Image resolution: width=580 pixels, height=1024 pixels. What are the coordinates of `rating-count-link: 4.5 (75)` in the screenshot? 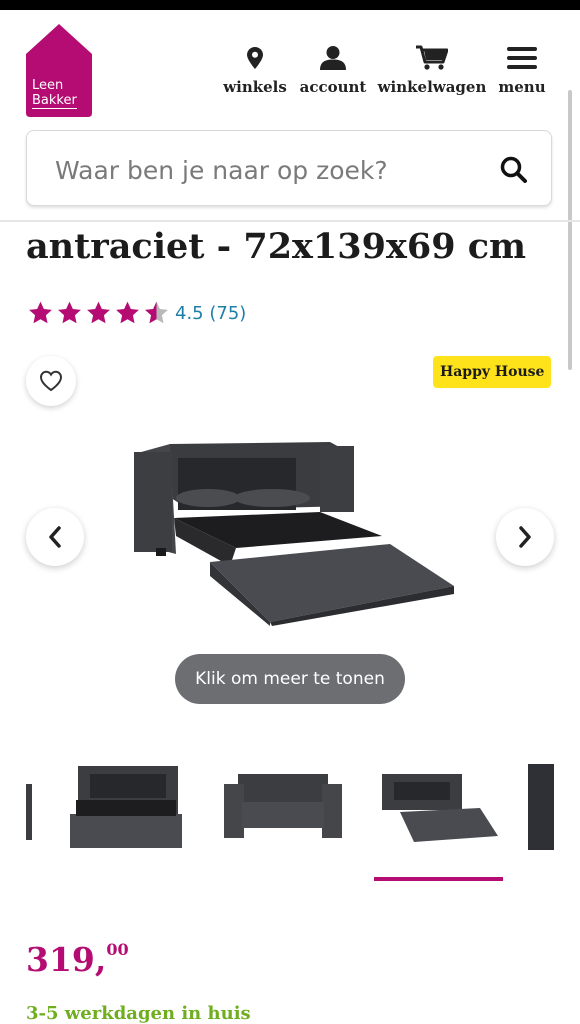 It's located at (210, 313).